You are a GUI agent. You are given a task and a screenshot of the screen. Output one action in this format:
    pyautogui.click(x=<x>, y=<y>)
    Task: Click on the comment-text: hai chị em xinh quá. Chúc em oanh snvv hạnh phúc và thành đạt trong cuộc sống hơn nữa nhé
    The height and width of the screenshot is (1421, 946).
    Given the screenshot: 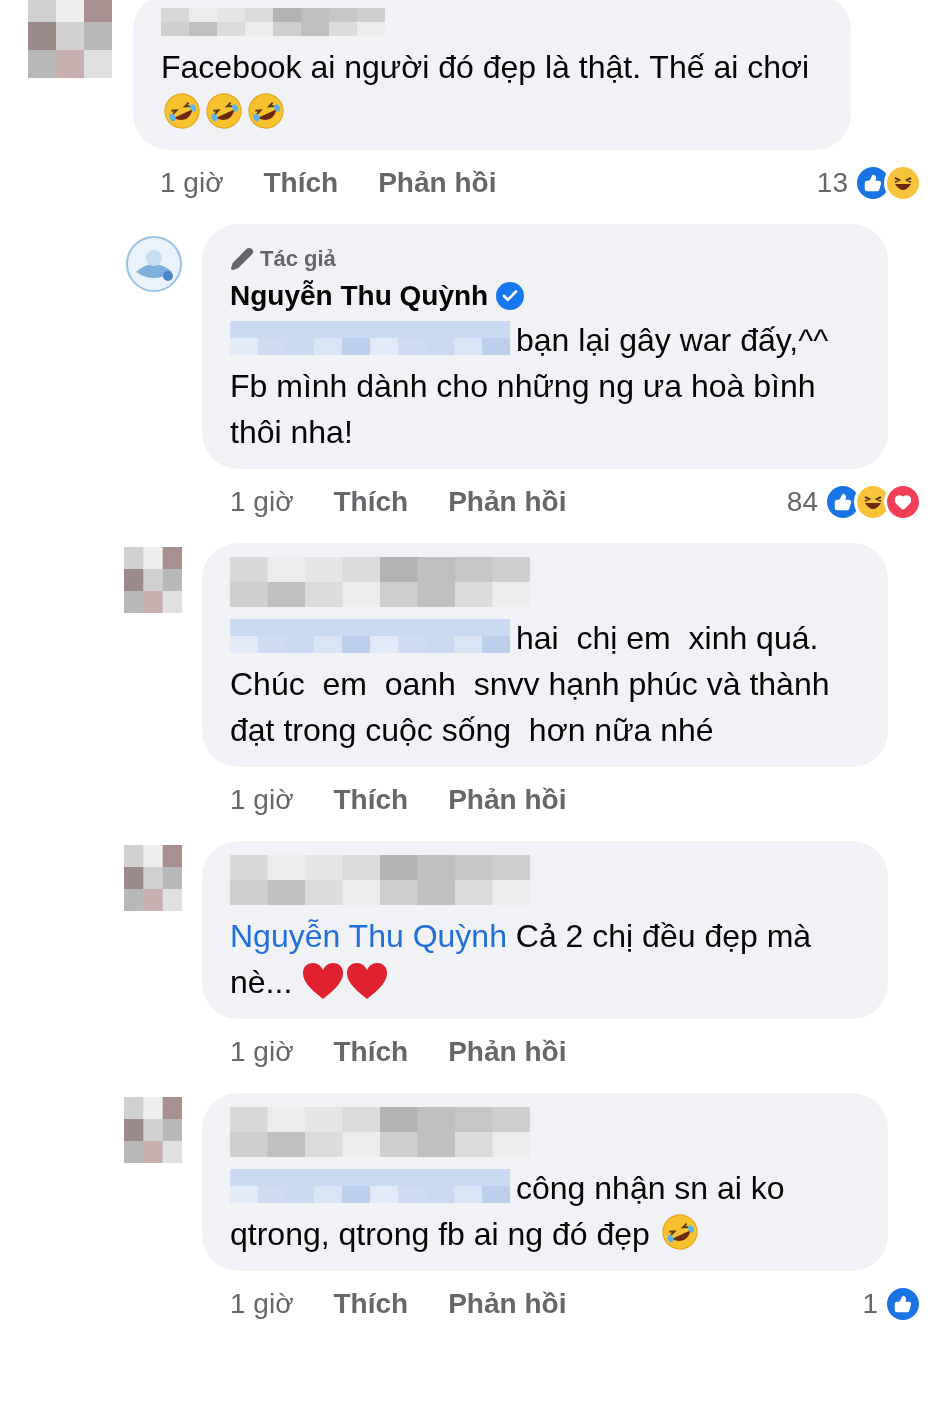 What is the action you would take?
    pyautogui.click(x=530, y=684)
    